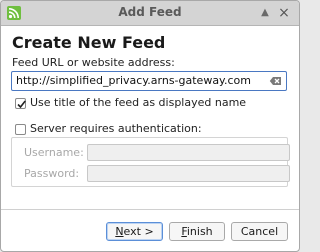  I want to click on finish-button: Finish, so click(197, 231).